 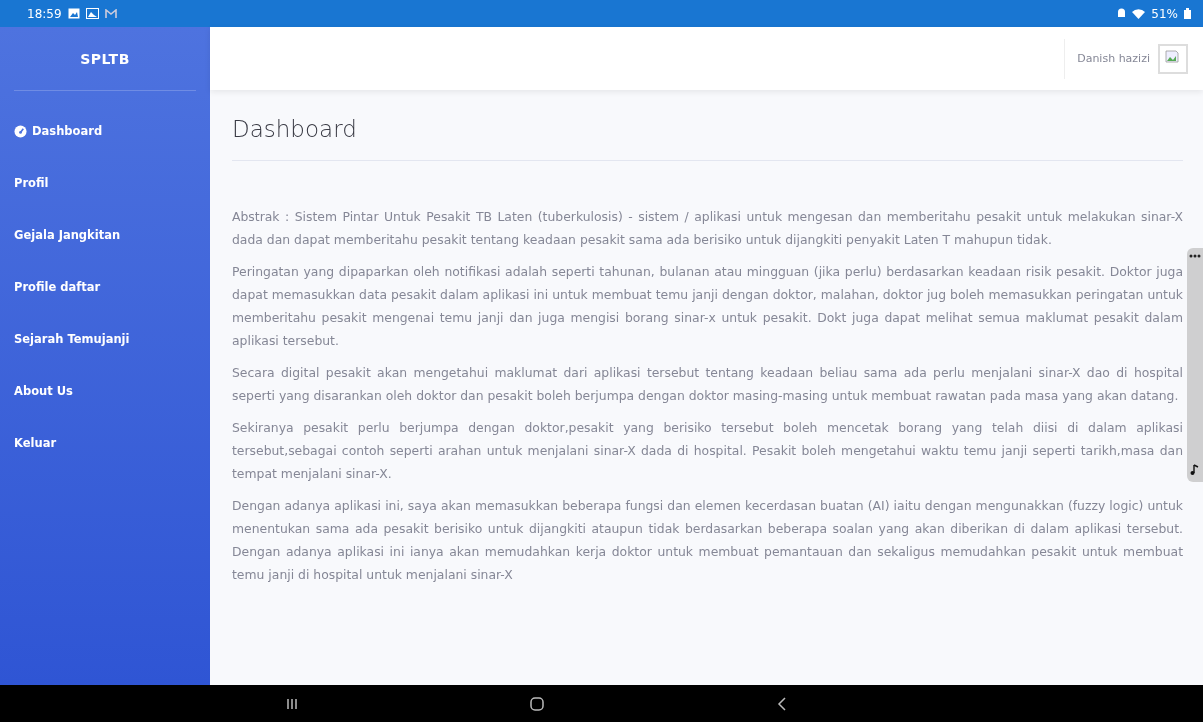 I want to click on music-note-icon, so click(x=1195, y=470).